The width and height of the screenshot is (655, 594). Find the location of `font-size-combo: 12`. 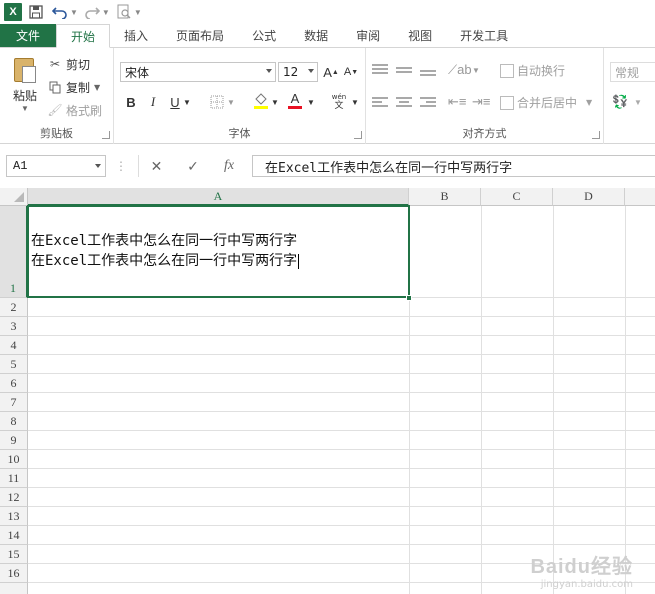

font-size-combo: 12 is located at coordinates (298, 72).